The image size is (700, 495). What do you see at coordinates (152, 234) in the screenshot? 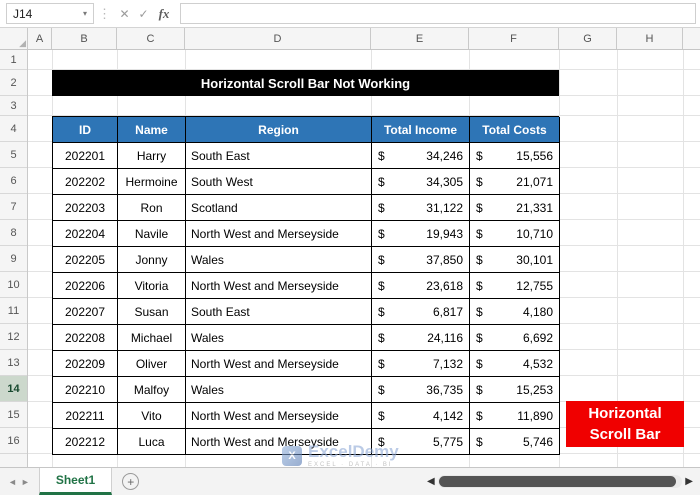
I see `cell-name: Navile` at bounding box center [152, 234].